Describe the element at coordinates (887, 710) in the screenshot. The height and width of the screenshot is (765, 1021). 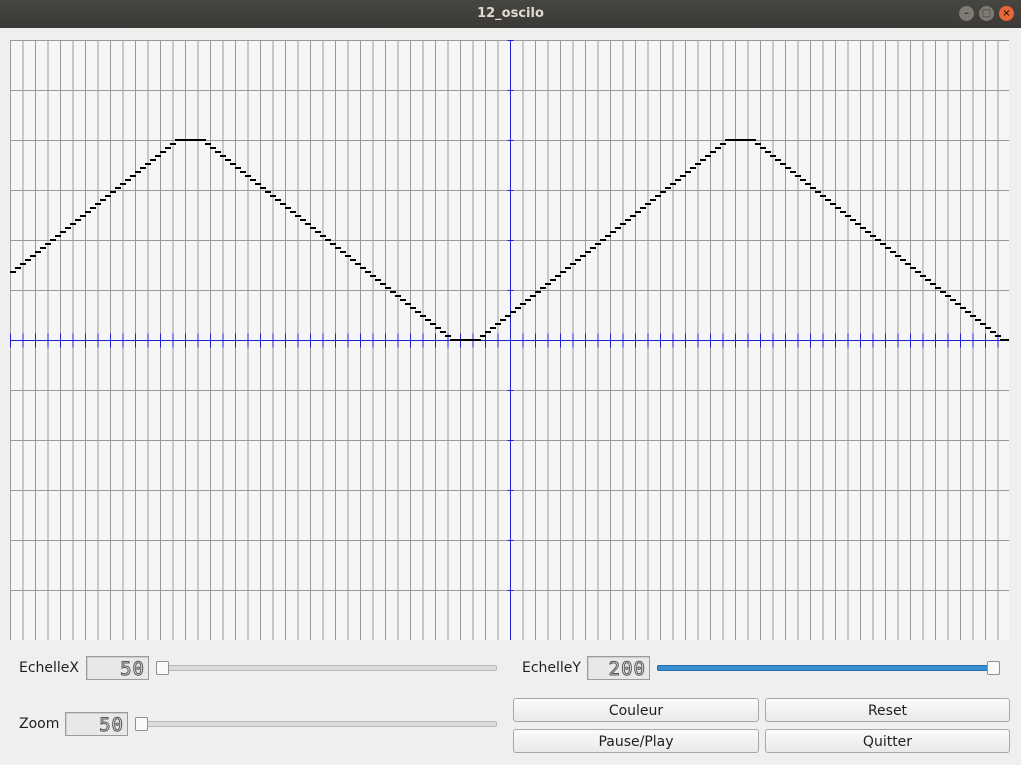
I see `reset-button: Reset` at that location.